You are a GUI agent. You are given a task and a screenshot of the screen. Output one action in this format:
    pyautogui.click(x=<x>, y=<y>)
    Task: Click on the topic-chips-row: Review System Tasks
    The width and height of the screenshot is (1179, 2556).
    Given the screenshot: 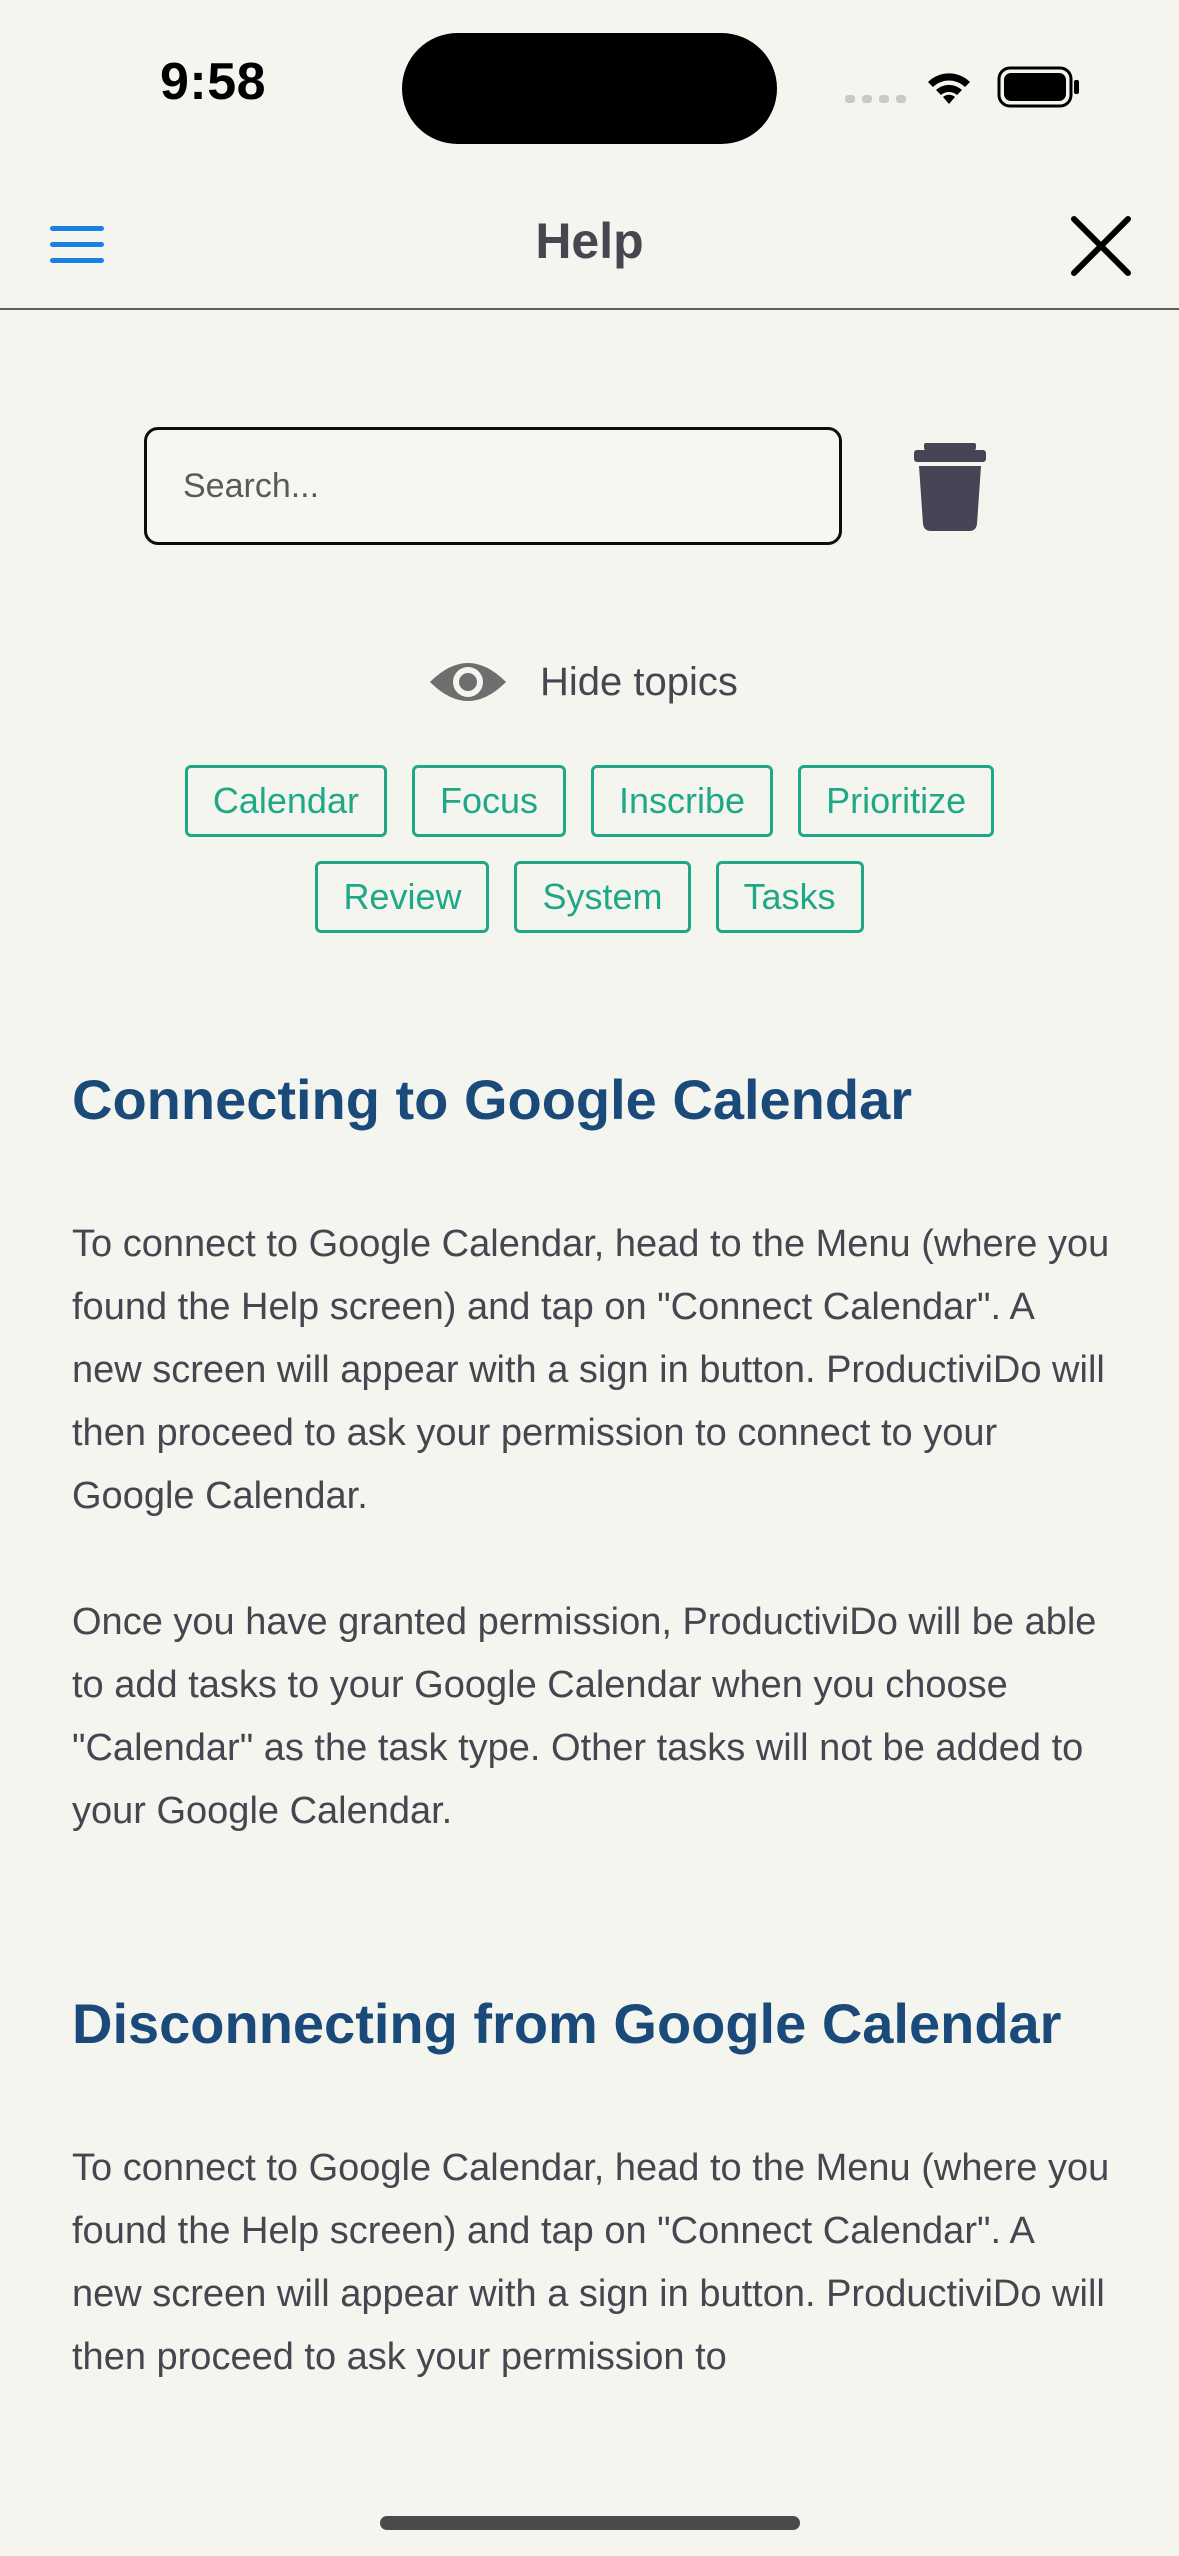 What is the action you would take?
    pyautogui.click(x=589, y=897)
    